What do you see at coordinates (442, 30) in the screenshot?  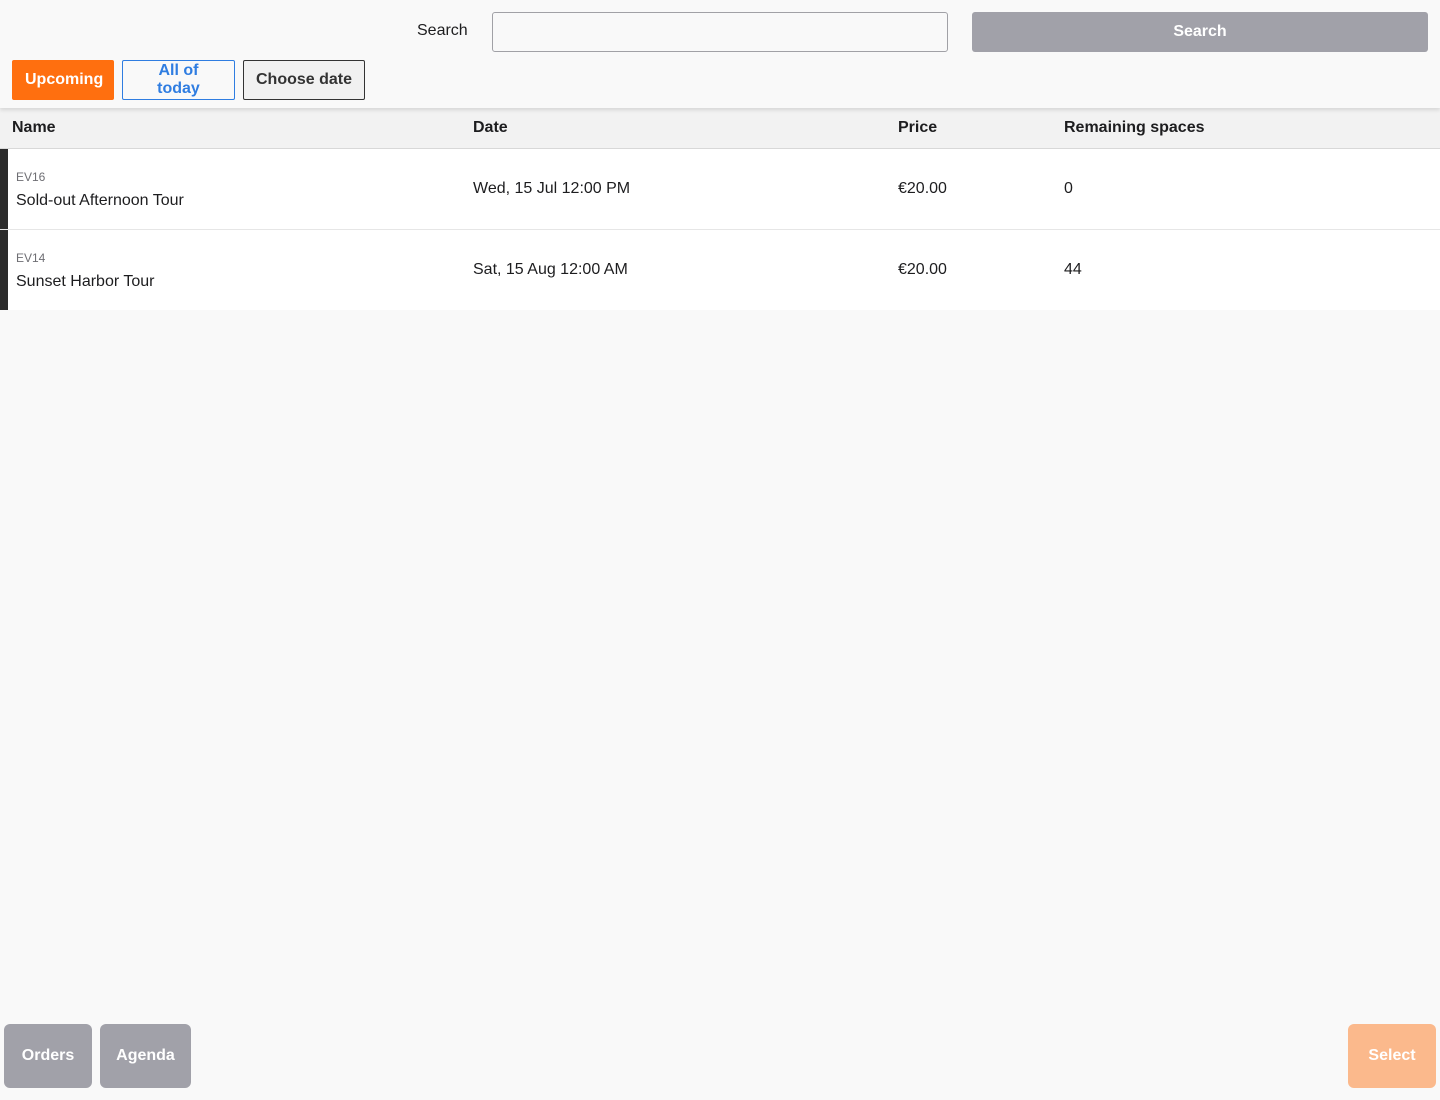 I see `search-label: Search` at bounding box center [442, 30].